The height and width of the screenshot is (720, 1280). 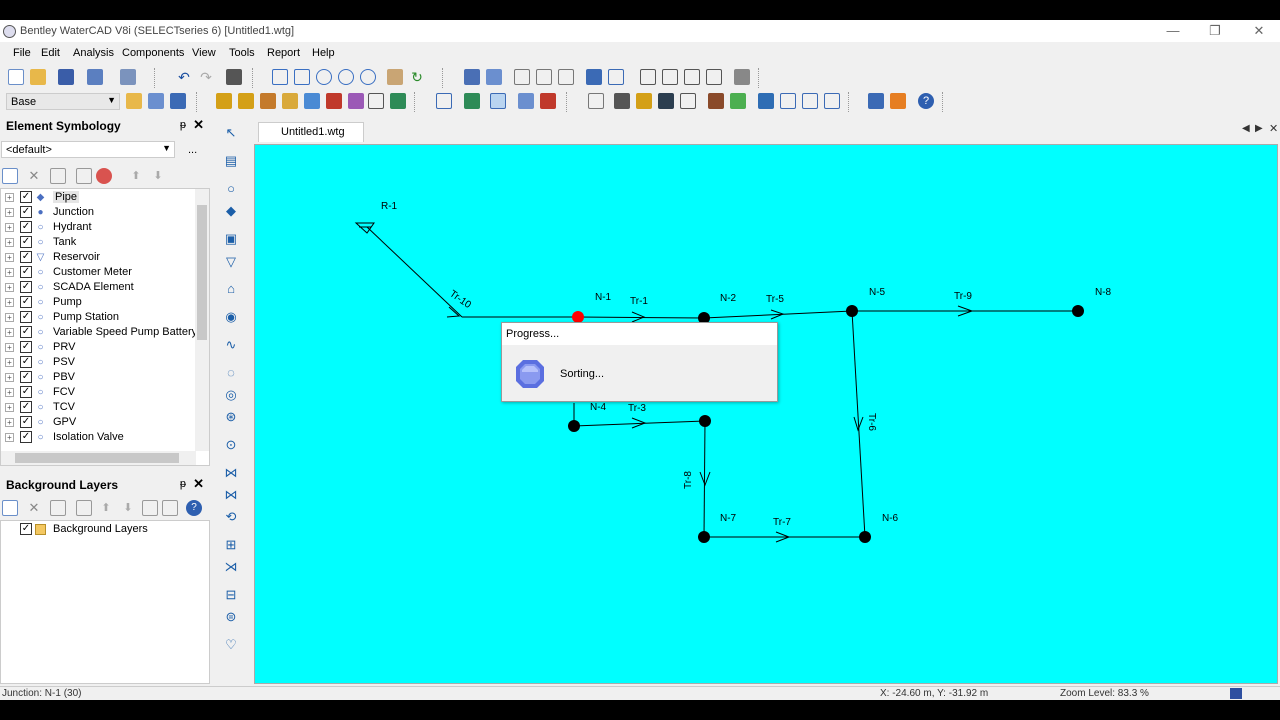 What do you see at coordinates (231, 517) in the screenshot?
I see `pbv-tool-icon: ⟲` at bounding box center [231, 517].